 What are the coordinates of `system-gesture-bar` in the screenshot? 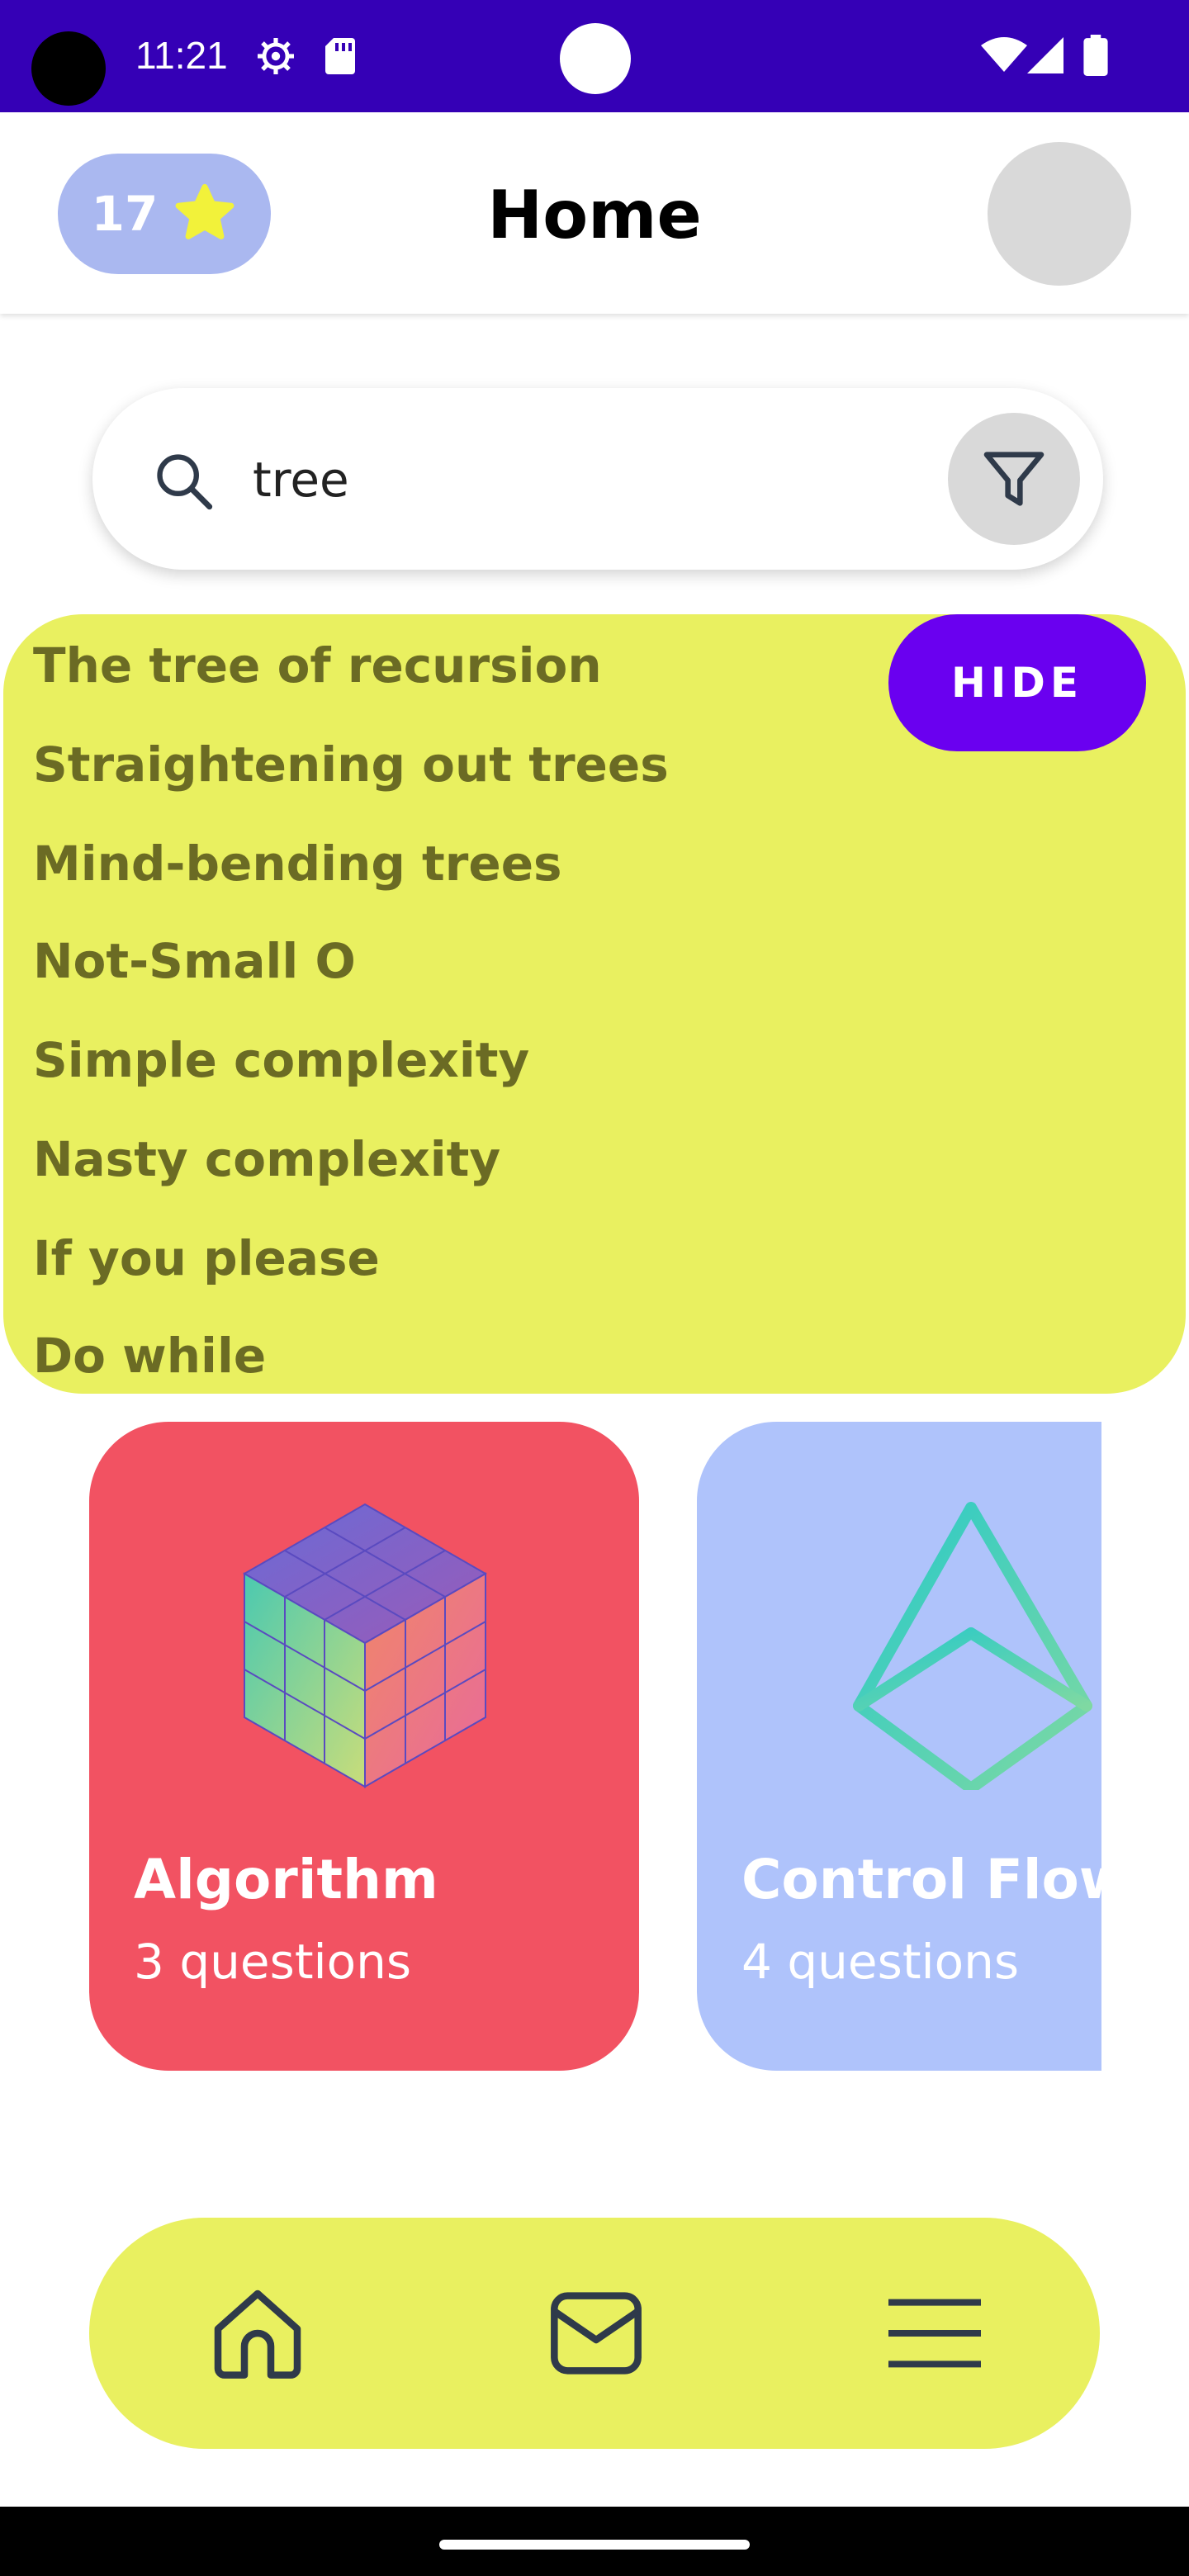 It's located at (594, 2541).